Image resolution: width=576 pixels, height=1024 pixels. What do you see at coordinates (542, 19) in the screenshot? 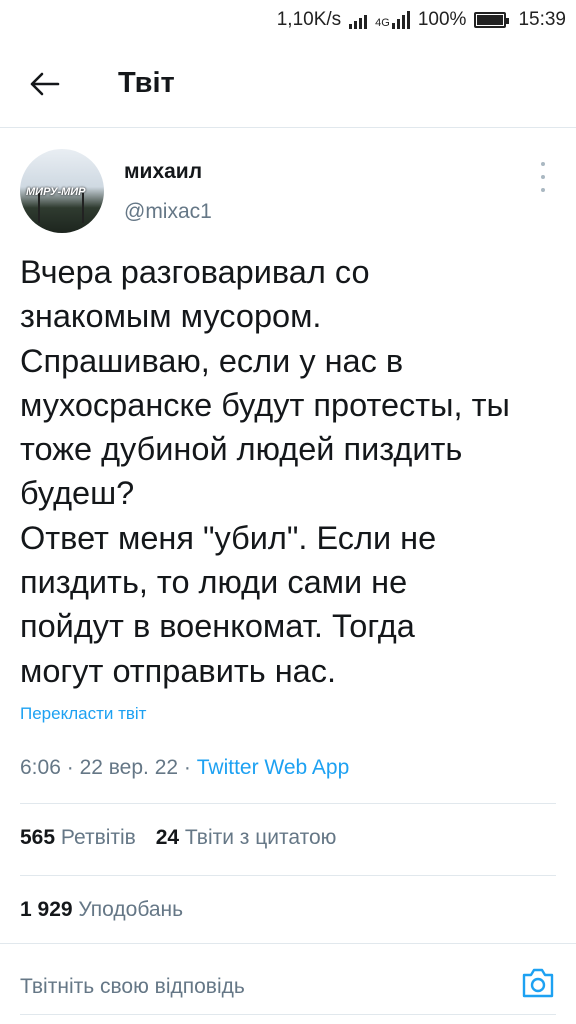
I see `clock: 15:39` at bounding box center [542, 19].